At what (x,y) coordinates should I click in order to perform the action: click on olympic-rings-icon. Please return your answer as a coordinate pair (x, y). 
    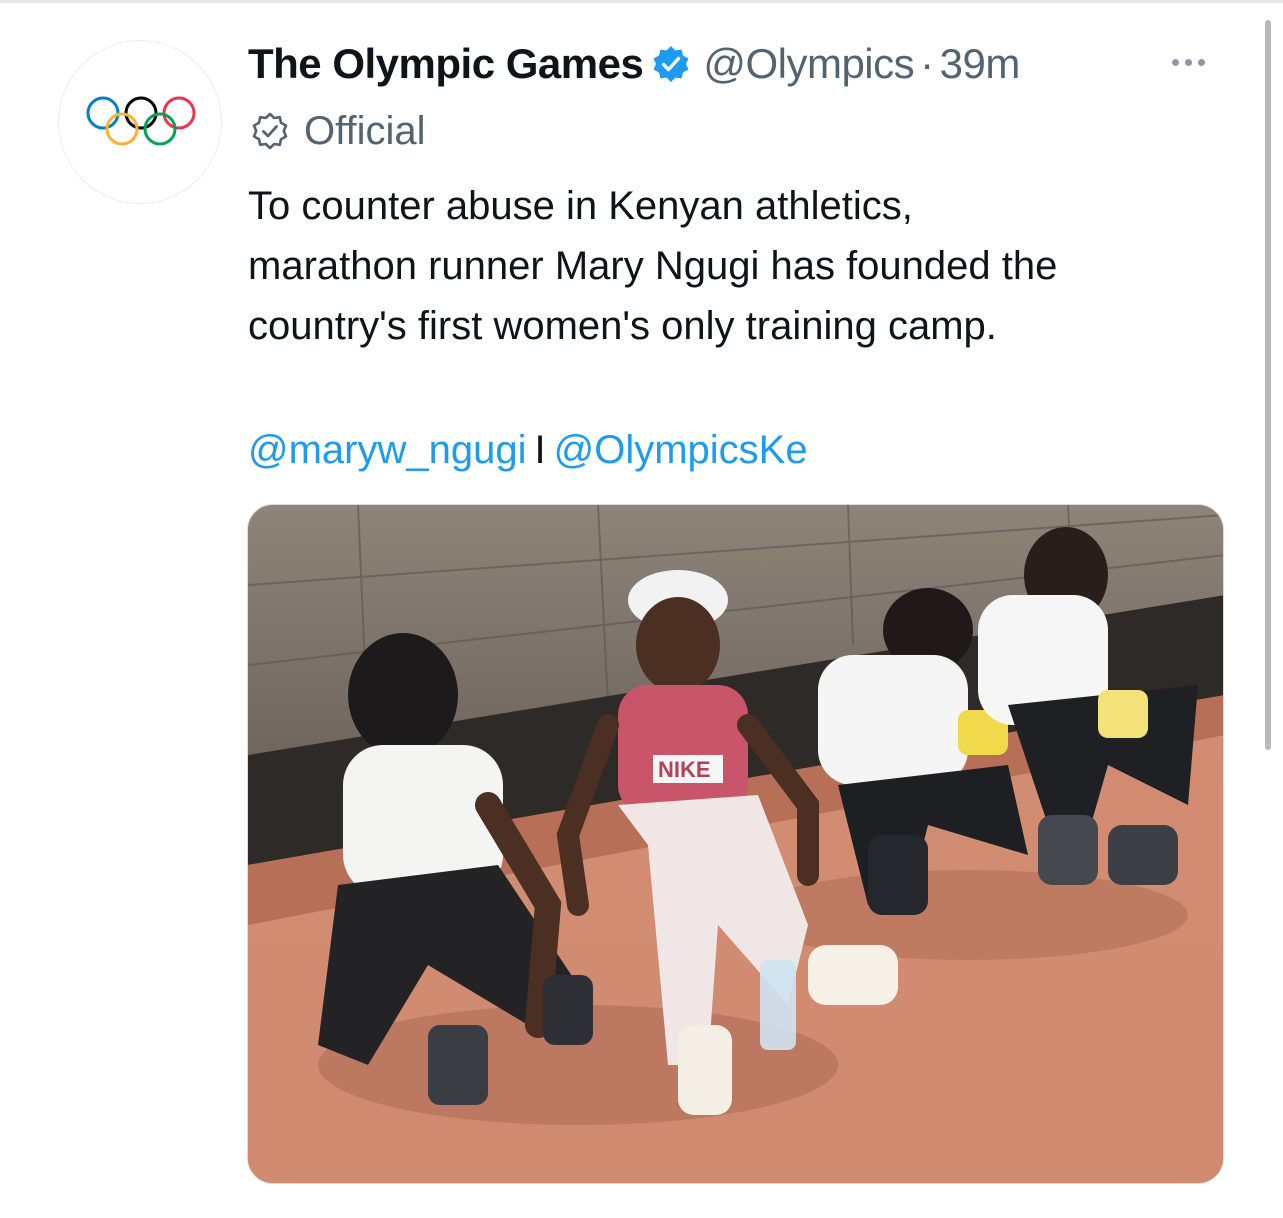
    Looking at the image, I should click on (141, 121).